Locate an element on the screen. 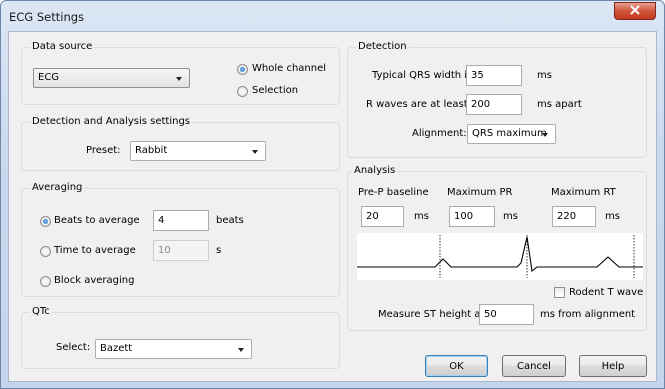 The width and height of the screenshot is (665, 389). close-button is located at coordinates (635, 11).